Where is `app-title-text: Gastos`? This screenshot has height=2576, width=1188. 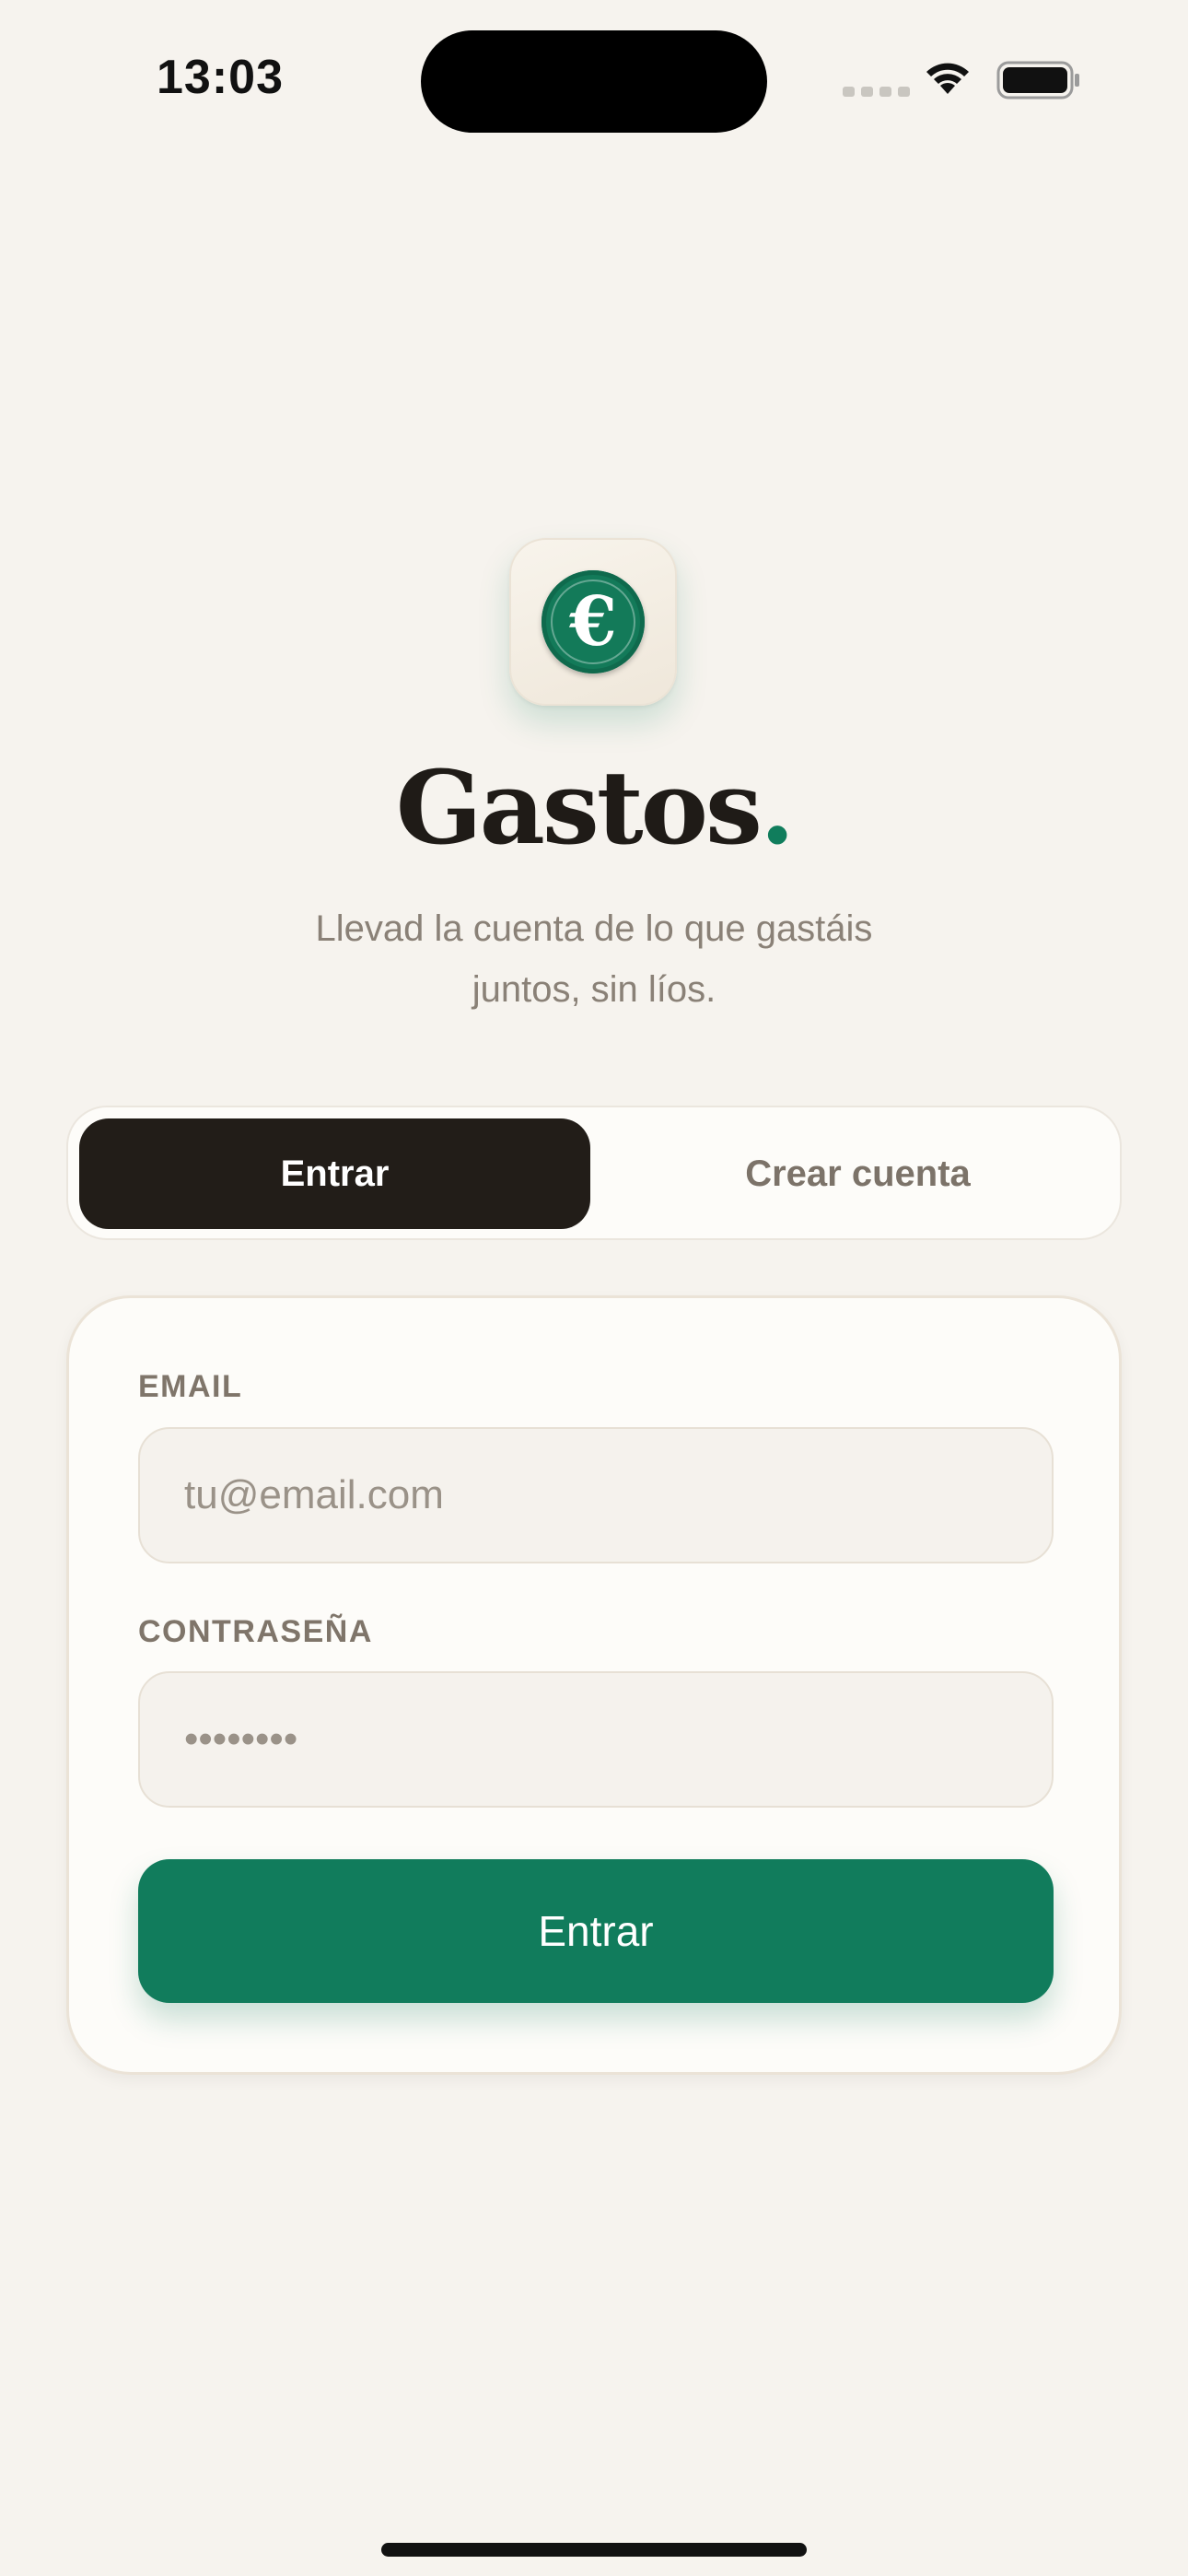
app-title-text: Gastos is located at coordinates (579, 807).